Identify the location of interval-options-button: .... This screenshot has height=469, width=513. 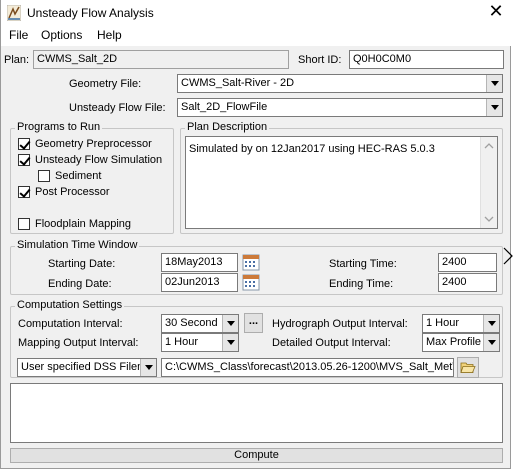
(253, 323).